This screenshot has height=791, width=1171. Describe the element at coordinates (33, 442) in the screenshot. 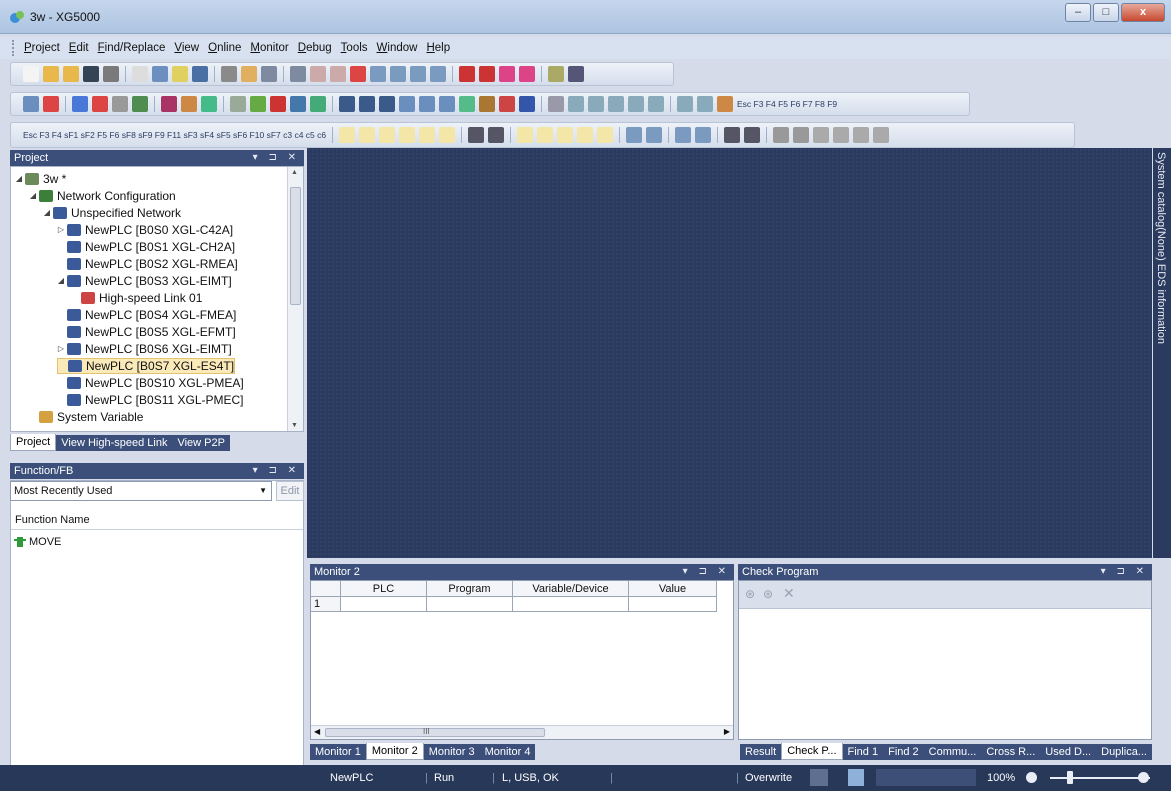

I see `tab-project: Project` at that location.